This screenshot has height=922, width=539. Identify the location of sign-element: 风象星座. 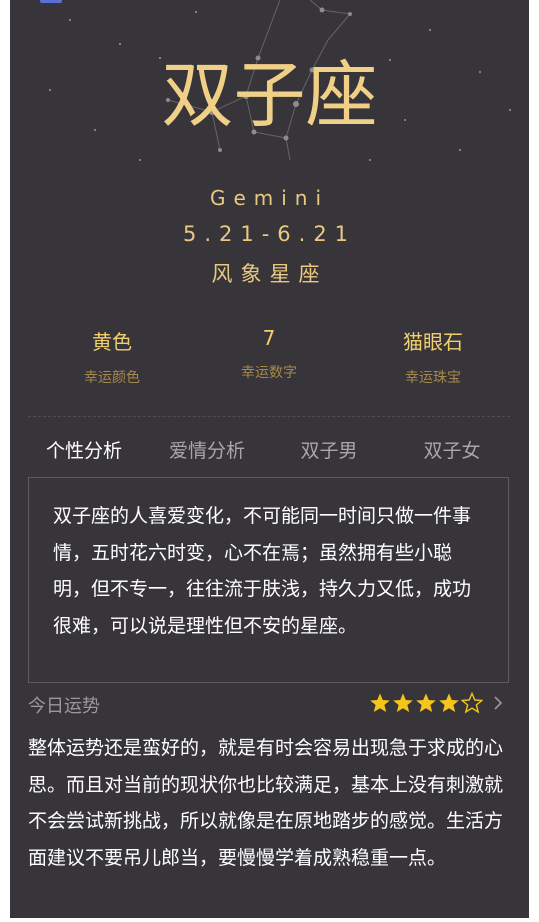
(269, 274).